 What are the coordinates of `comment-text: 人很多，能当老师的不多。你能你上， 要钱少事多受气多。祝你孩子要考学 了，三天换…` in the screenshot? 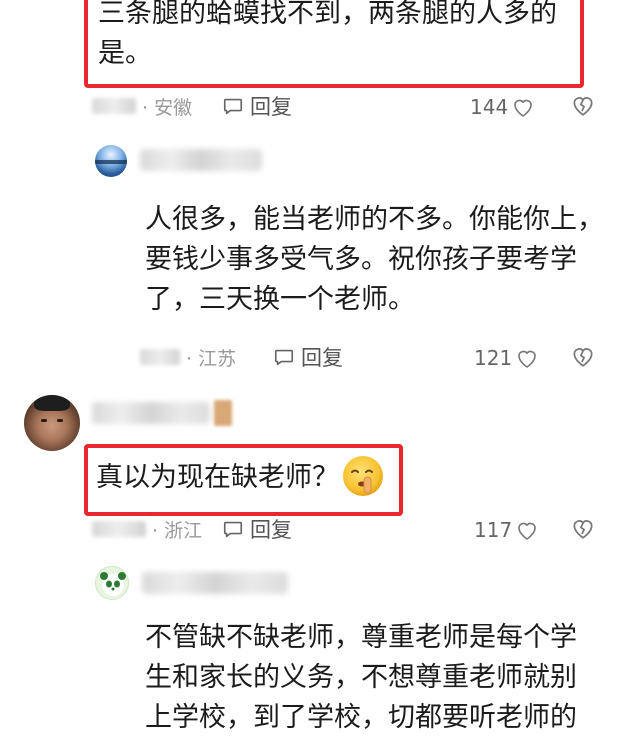 It's located at (374, 259).